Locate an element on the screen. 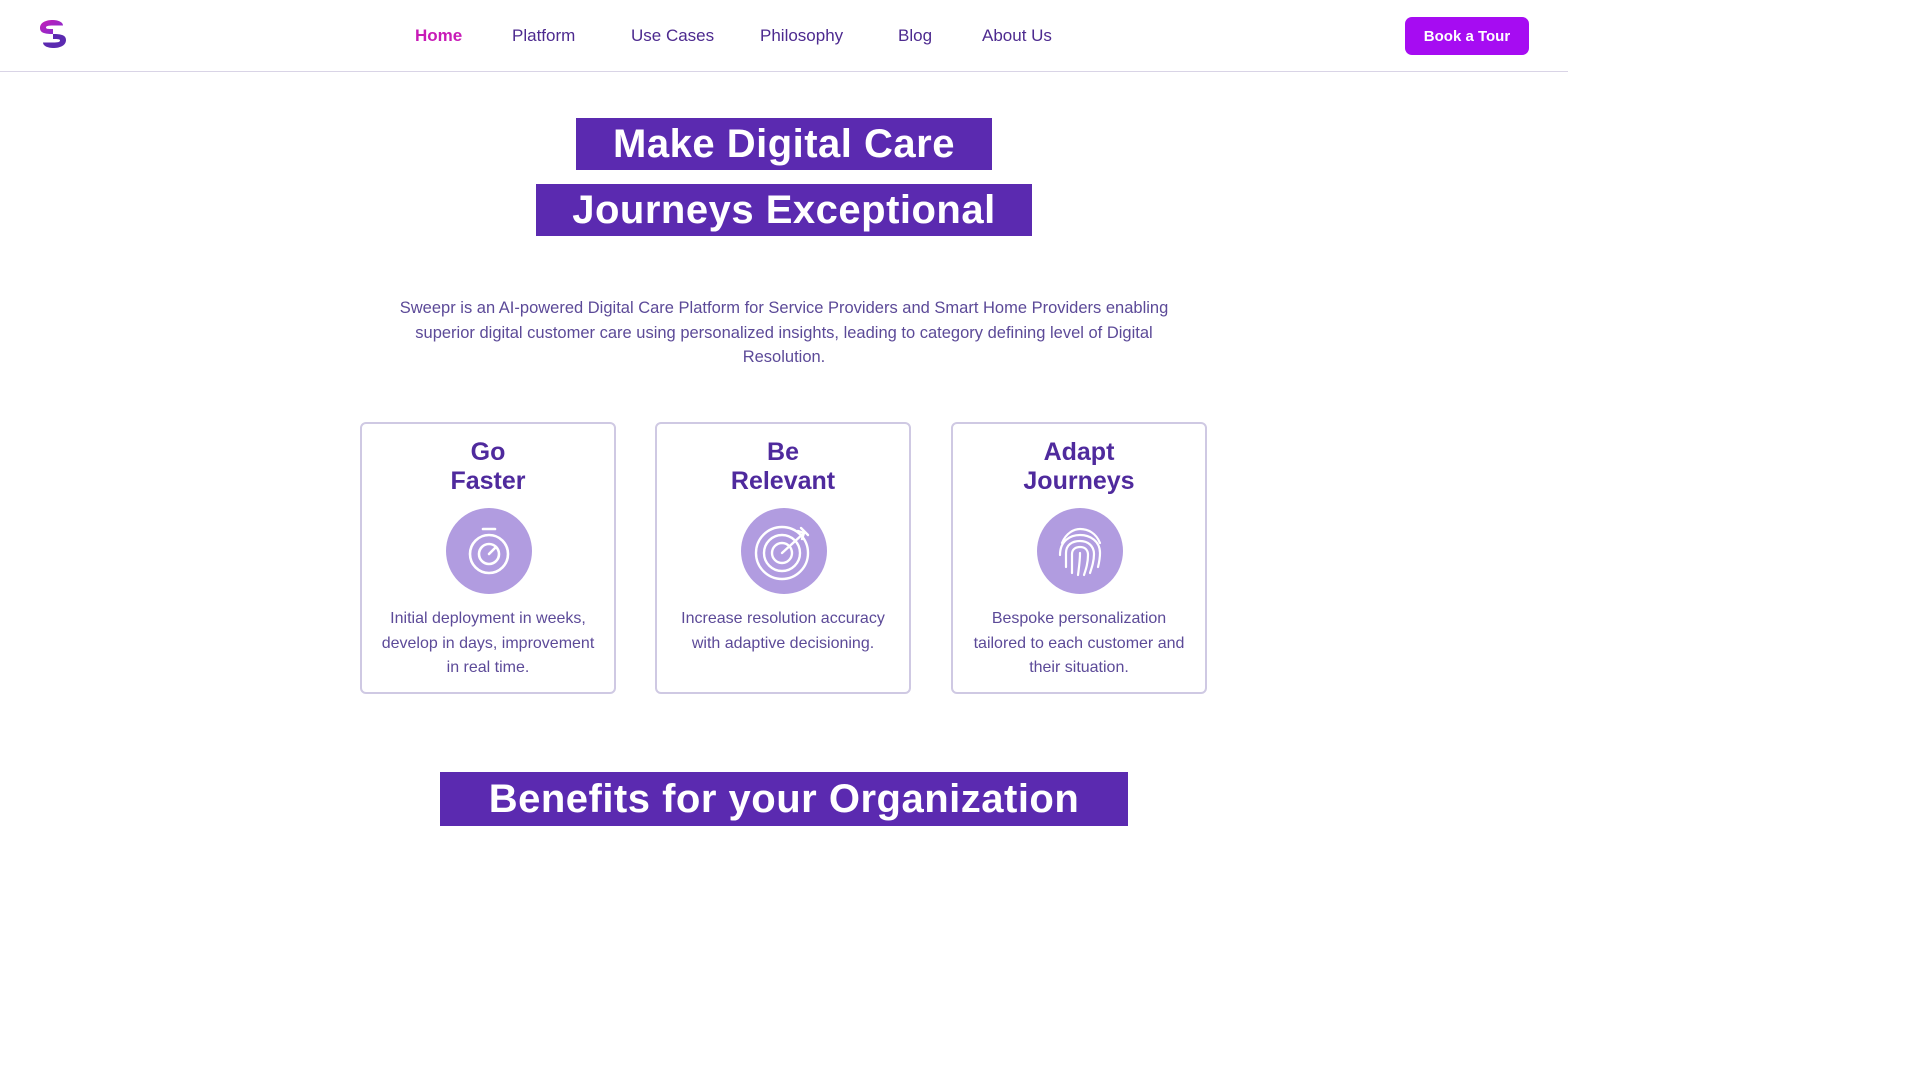  fingerprint-icon is located at coordinates (1080, 551).